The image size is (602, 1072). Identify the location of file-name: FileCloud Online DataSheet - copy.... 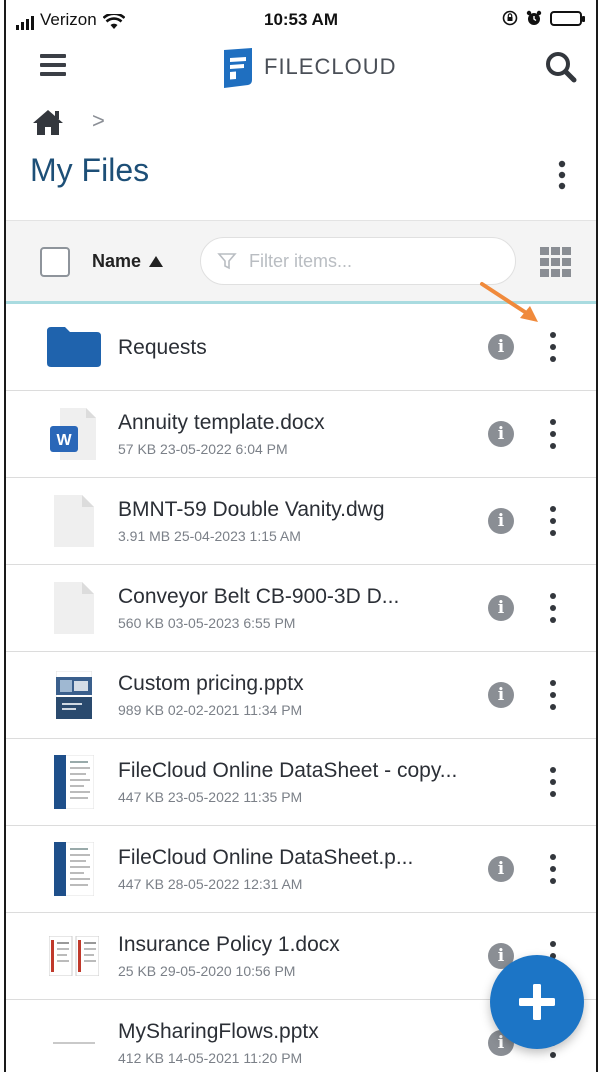
(288, 770).